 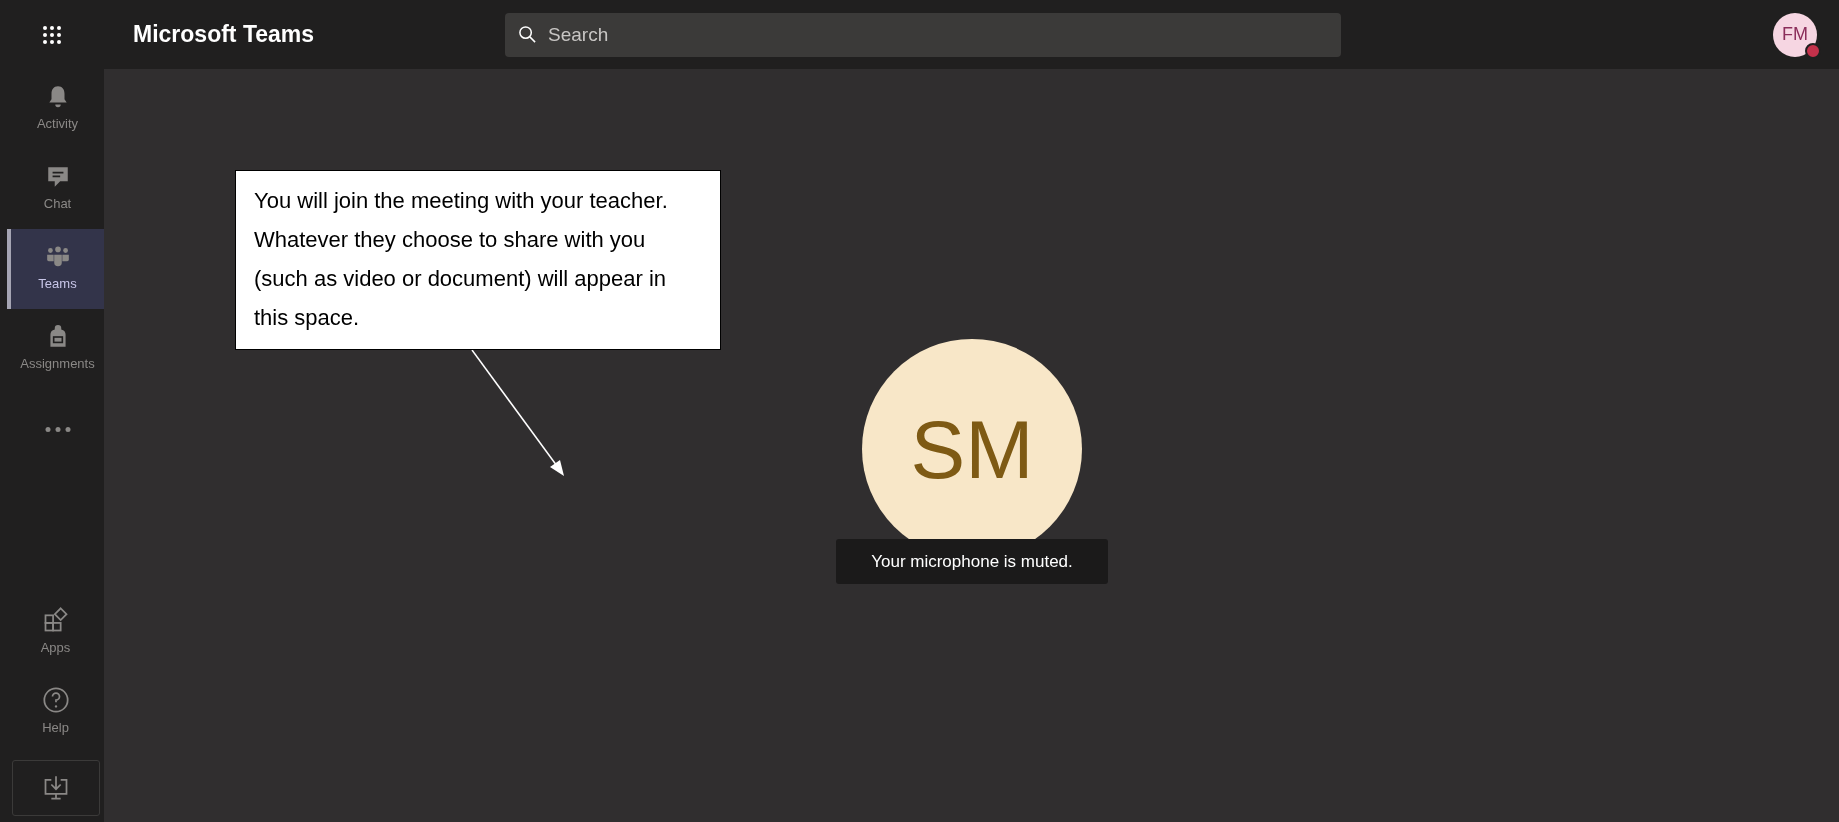 What do you see at coordinates (461, 259) in the screenshot?
I see `callout-text: You will join the meeting with your teacher. Whatever they choose to share with you (such as video or document) will appear in this space.` at bounding box center [461, 259].